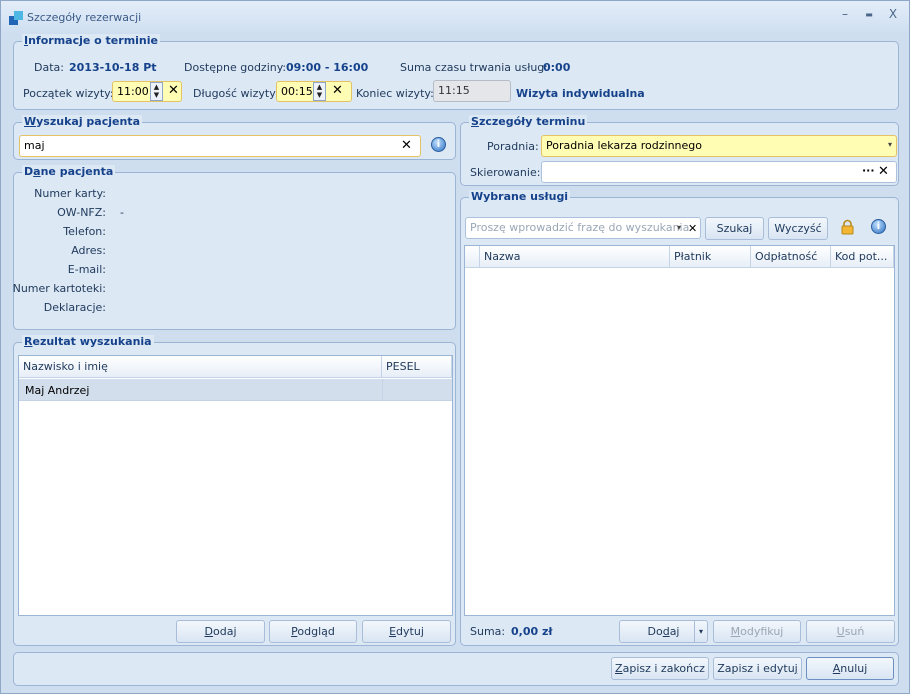 This screenshot has height=694, width=910. What do you see at coordinates (16, 18) in the screenshot?
I see `app-icon` at bounding box center [16, 18].